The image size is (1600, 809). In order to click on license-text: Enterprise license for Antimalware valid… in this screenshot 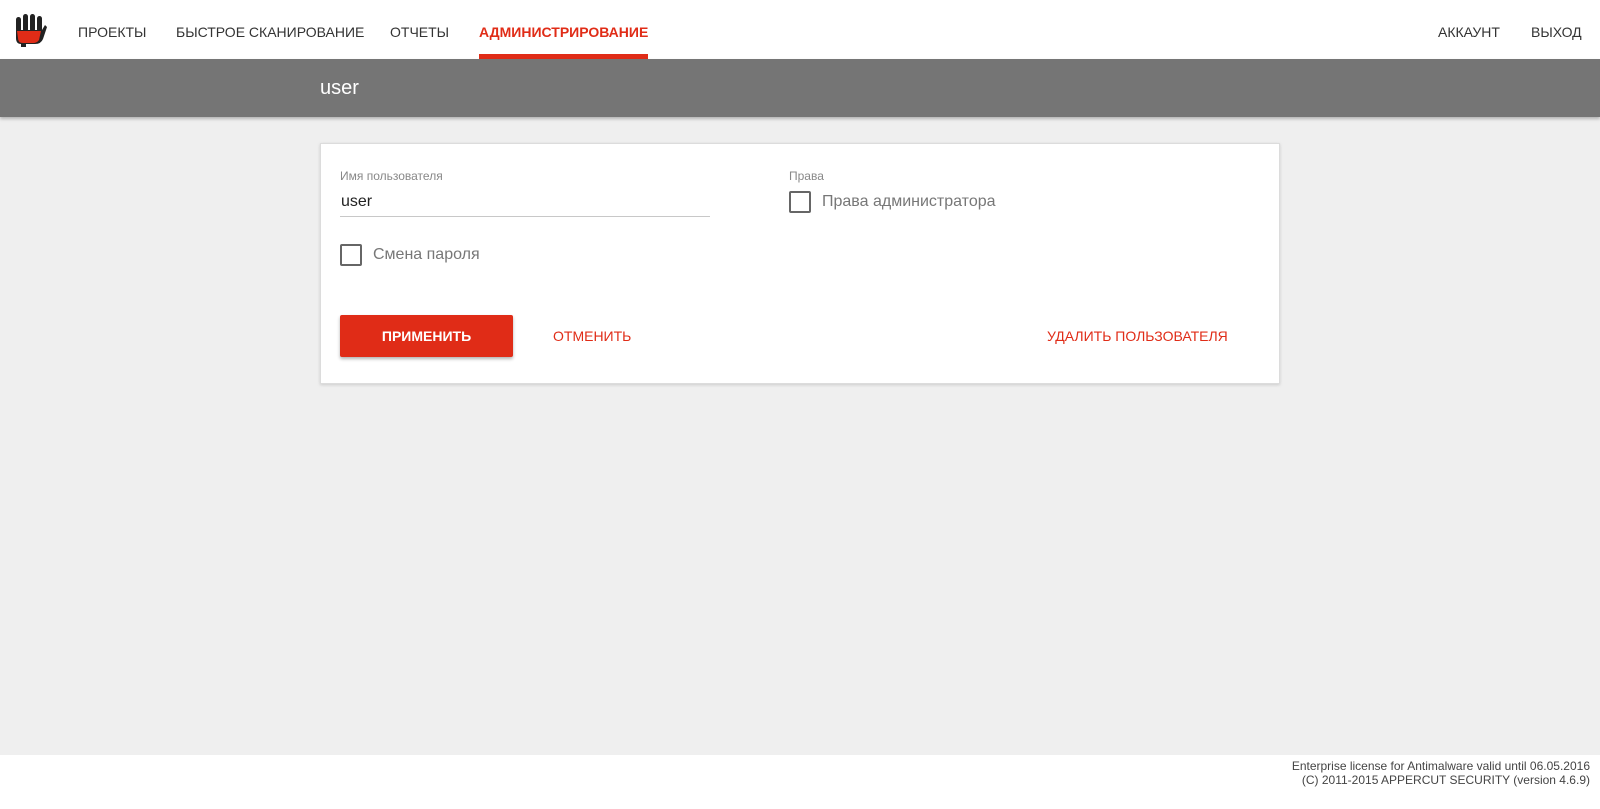, I will do `click(1440, 766)`.